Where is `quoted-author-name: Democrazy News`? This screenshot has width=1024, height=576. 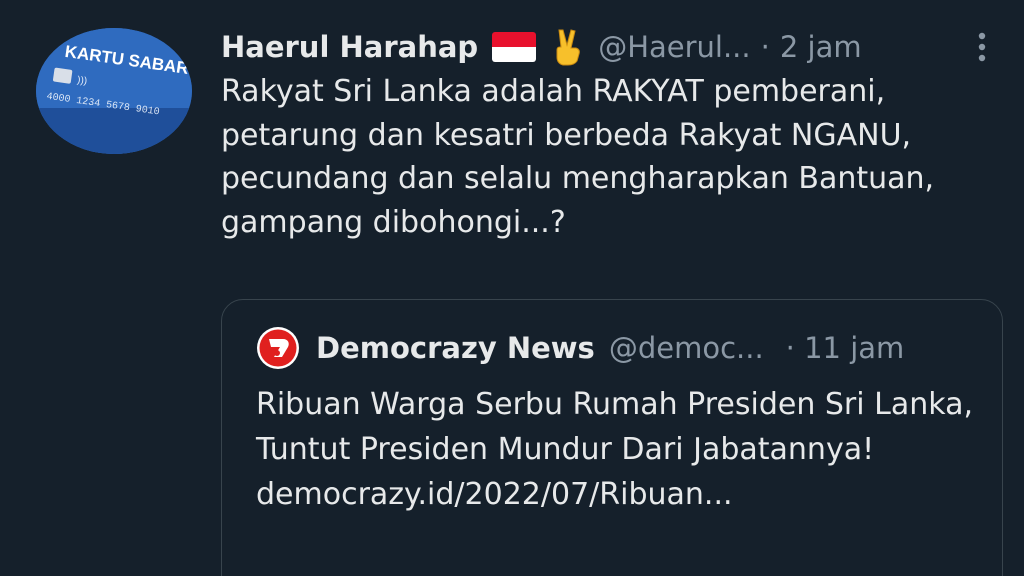 quoted-author-name: Democrazy News is located at coordinates (455, 348).